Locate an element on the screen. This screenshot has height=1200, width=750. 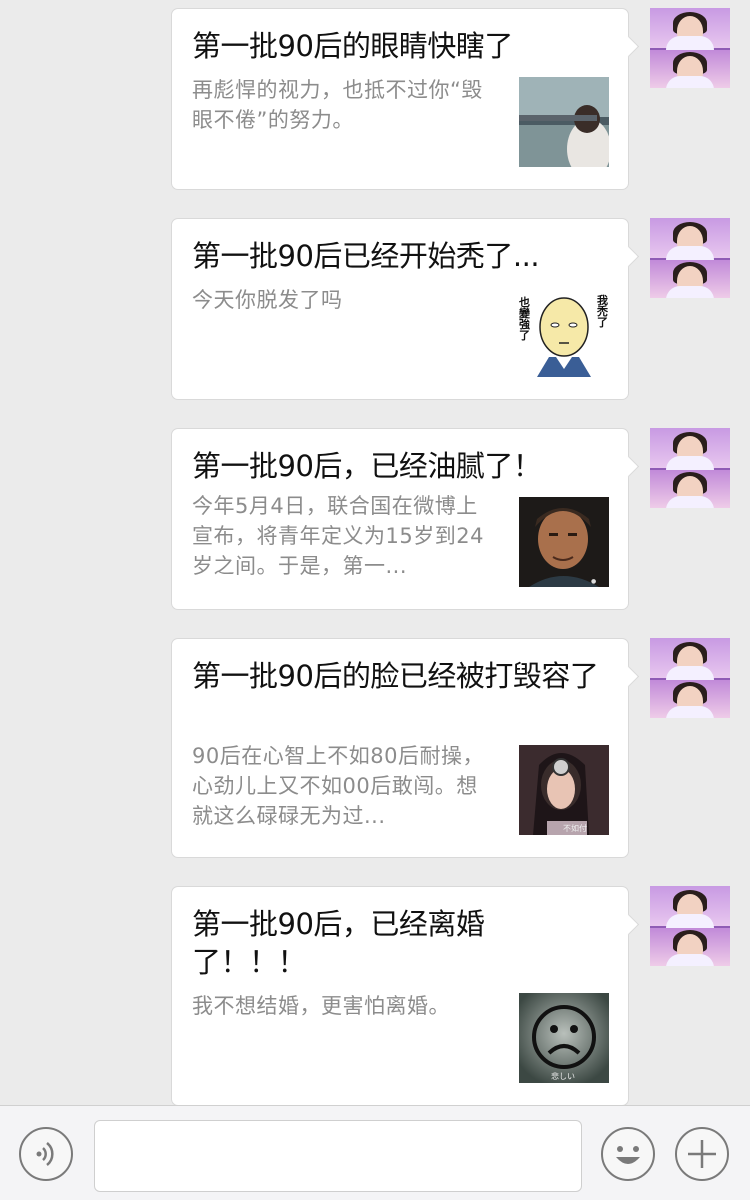
emoji-button is located at coordinates (628, 1154).